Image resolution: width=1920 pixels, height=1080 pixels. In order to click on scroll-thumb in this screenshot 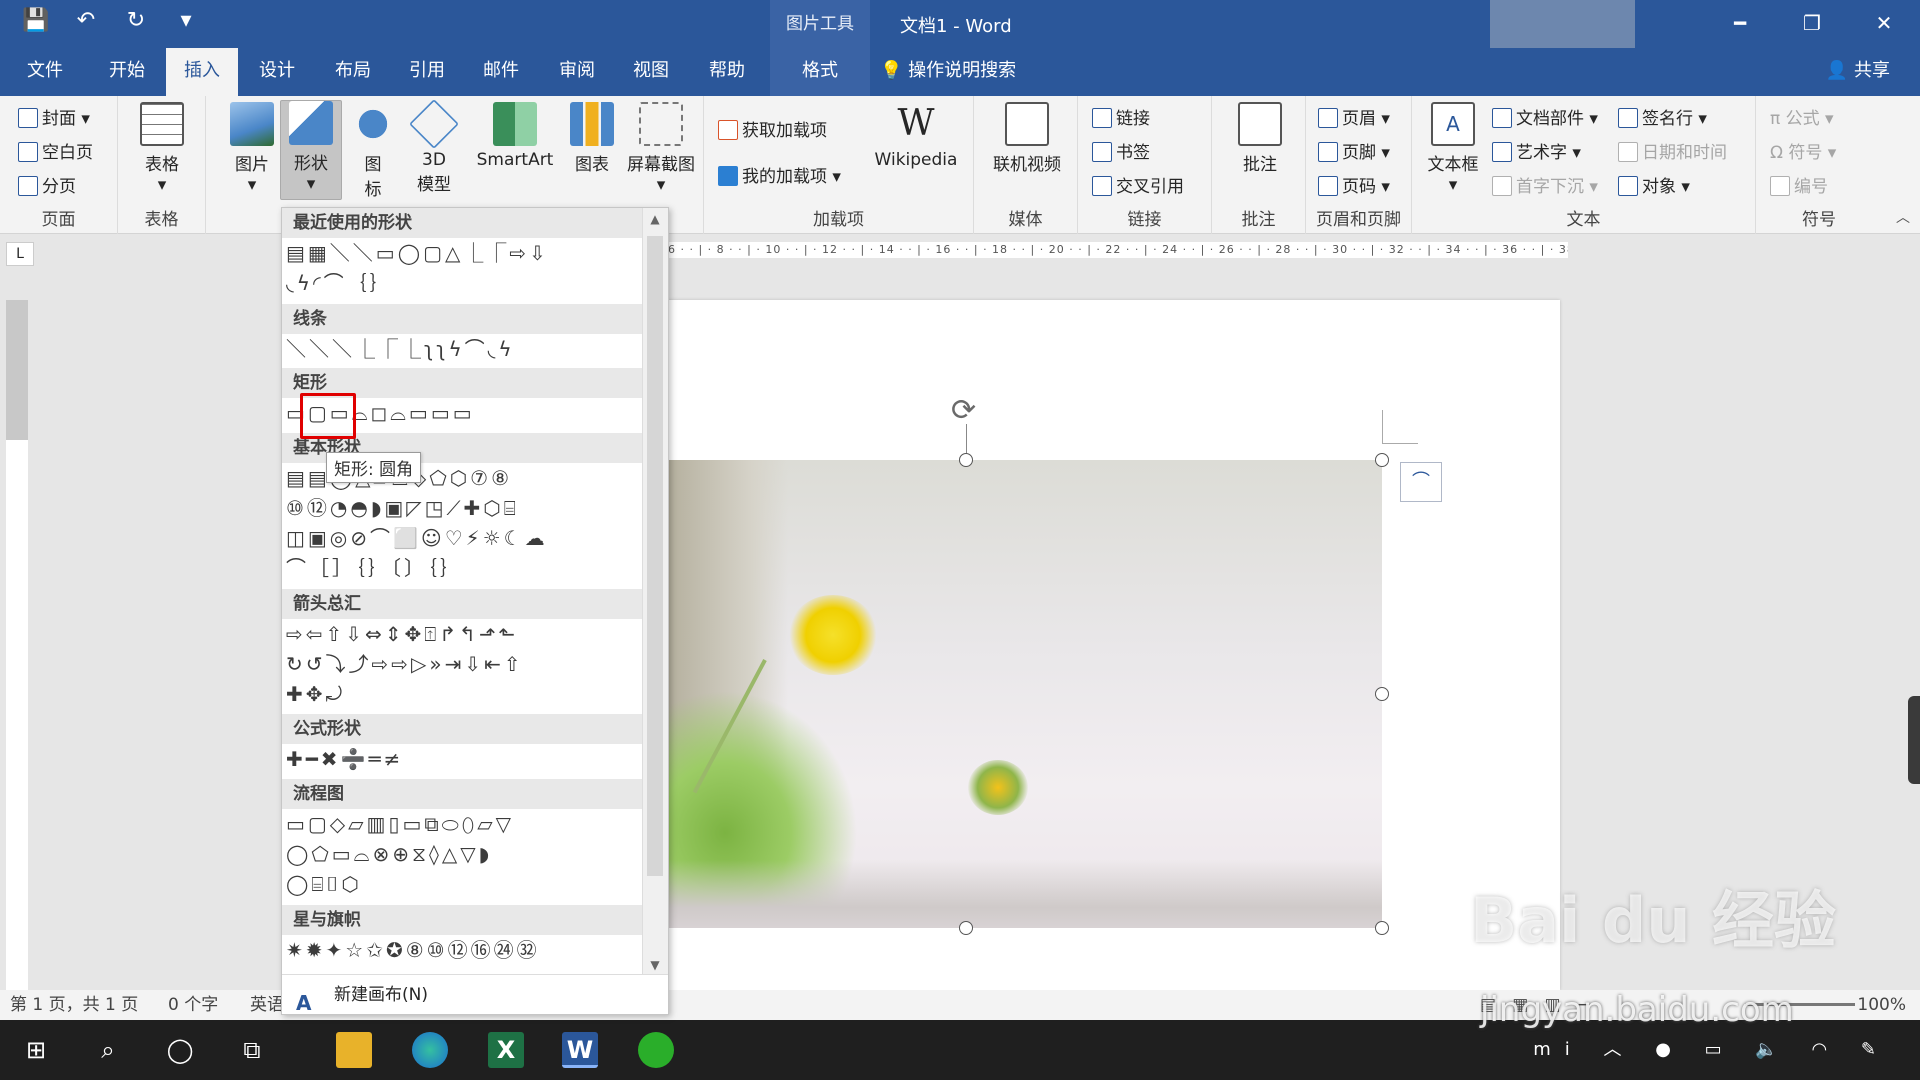, I will do `click(655, 556)`.